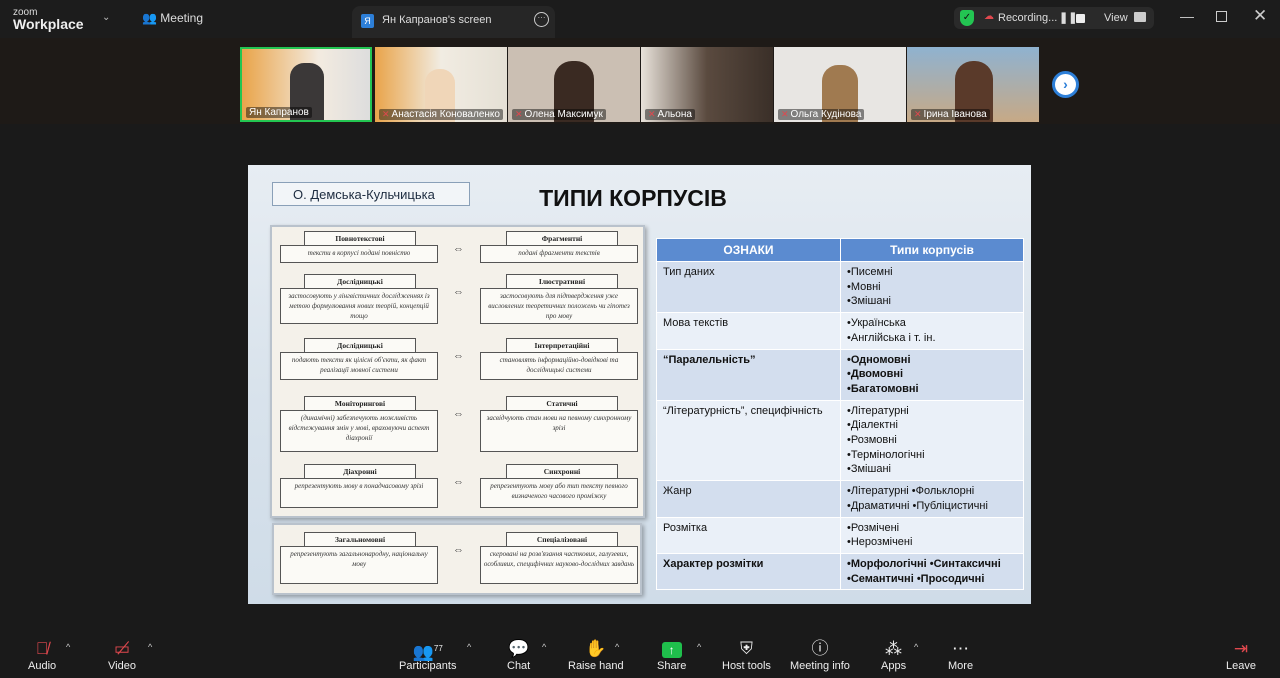  I want to click on chevron-down-icon: ⌄, so click(106, 17).